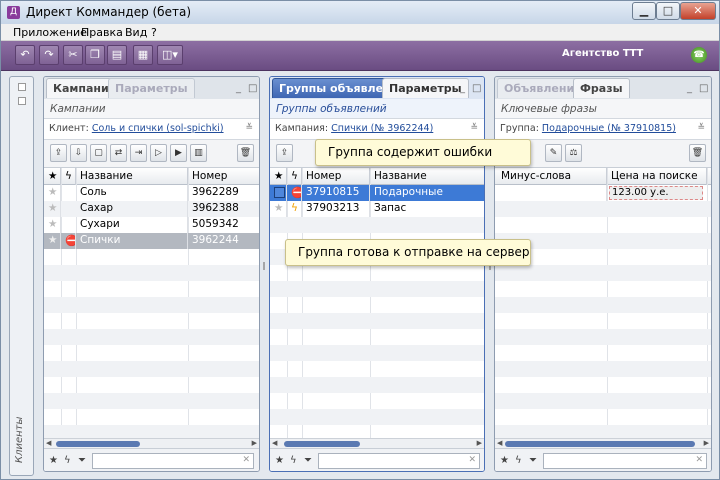 The width and height of the screenshot is (720, 480). Describe the element at coordinates (427, 193) in the screenshot. I see `group-name: Подарочные` at that location.